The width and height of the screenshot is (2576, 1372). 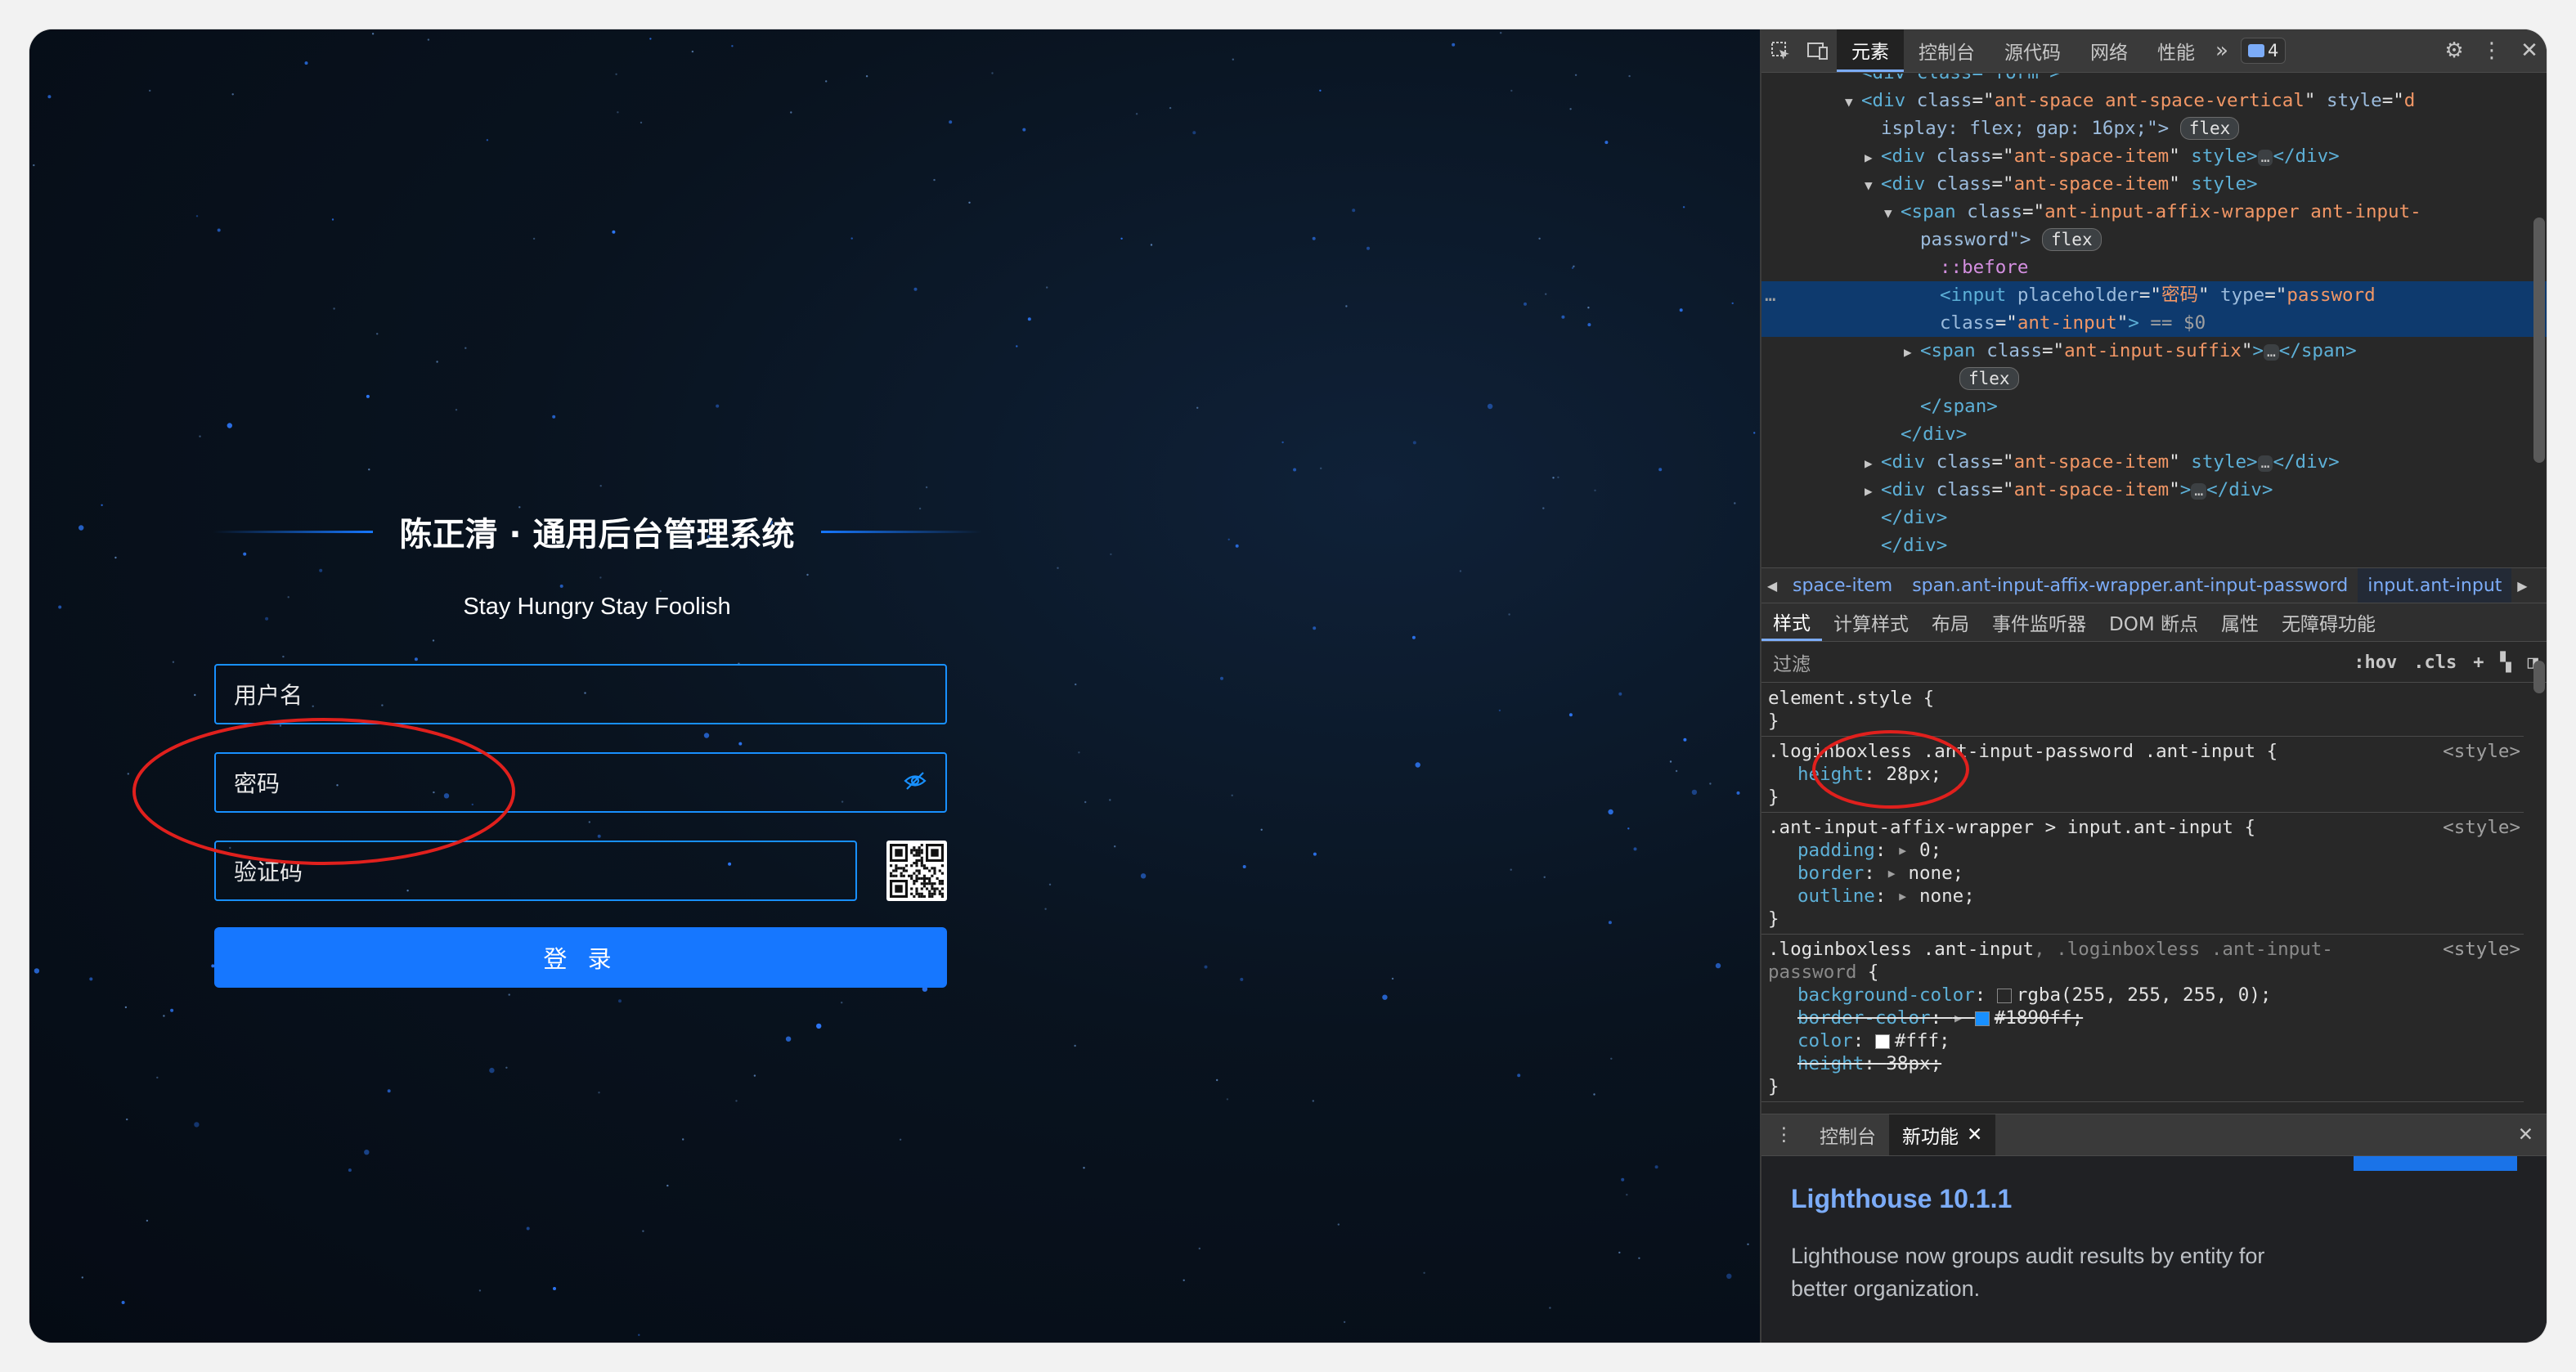 What do you see at coordinates (2435, 662) in the screenshot?
I see `class-toggle: .cls` at bounding box center [2435, 662].